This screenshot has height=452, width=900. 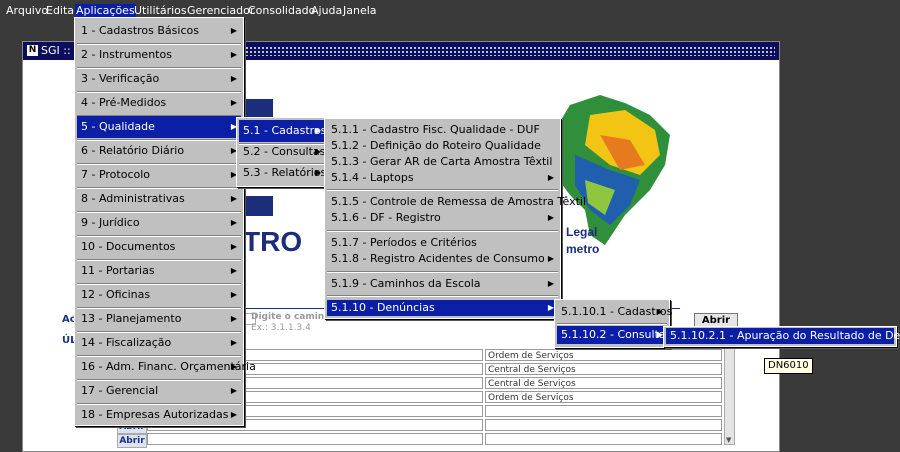 What do you see at coordinates (159, 55) in the screenshot?
I see `menu-item-instrumentos: 2 - Instrumentos ▶` at bounding box center [159, 55].